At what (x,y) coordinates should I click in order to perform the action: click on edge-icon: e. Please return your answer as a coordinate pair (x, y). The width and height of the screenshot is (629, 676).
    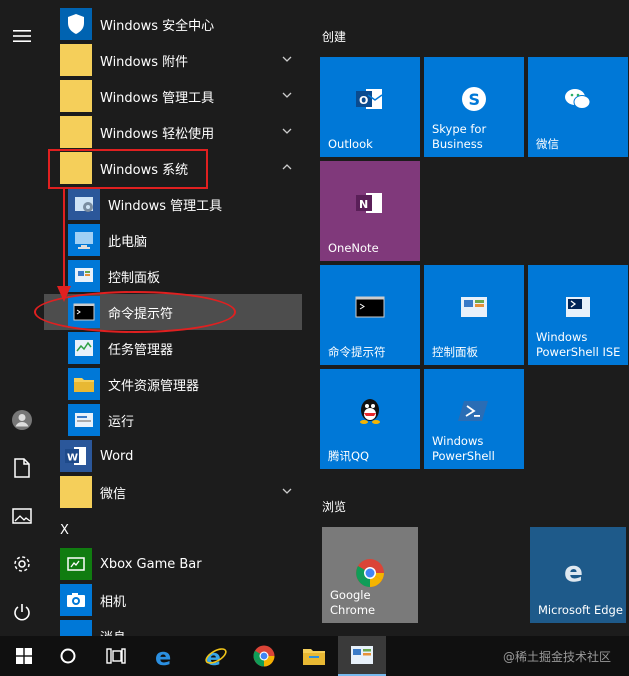
    Looking at the image, I should click on (573, 571).